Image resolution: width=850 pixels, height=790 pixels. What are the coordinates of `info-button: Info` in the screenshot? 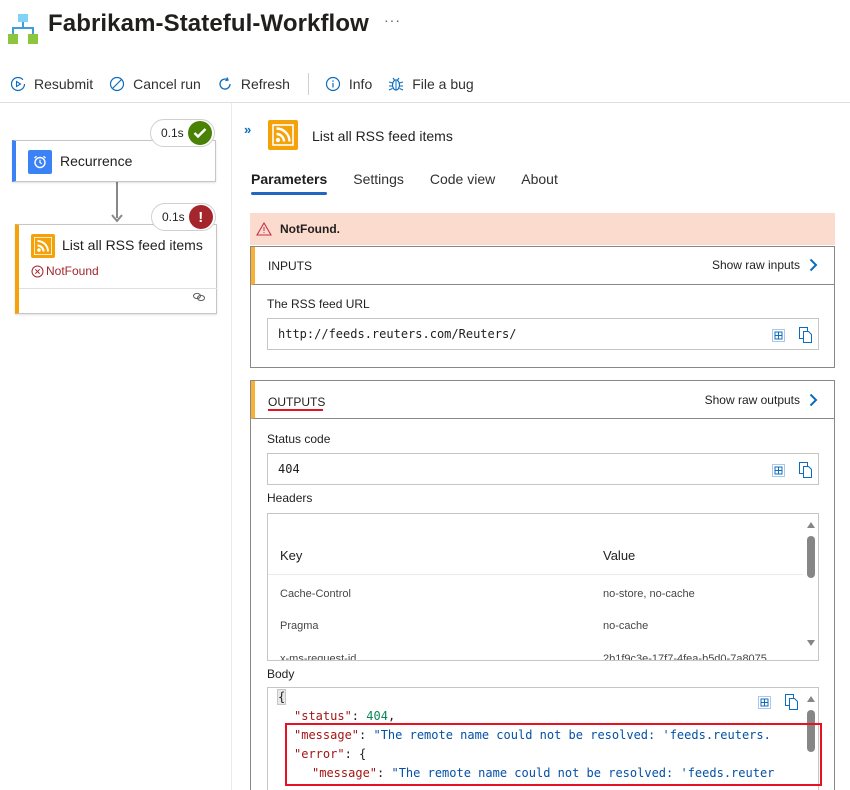 It's located at (348, 84).